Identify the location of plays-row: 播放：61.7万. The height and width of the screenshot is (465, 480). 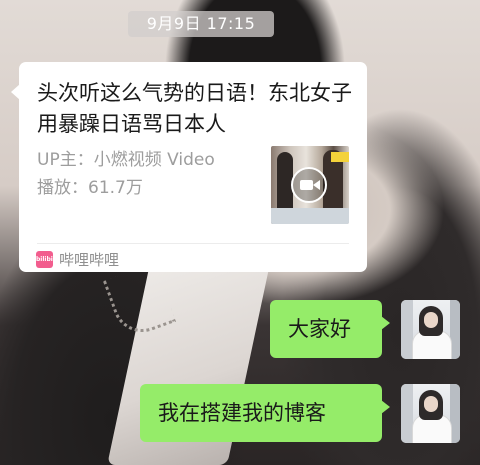
(157, 188).